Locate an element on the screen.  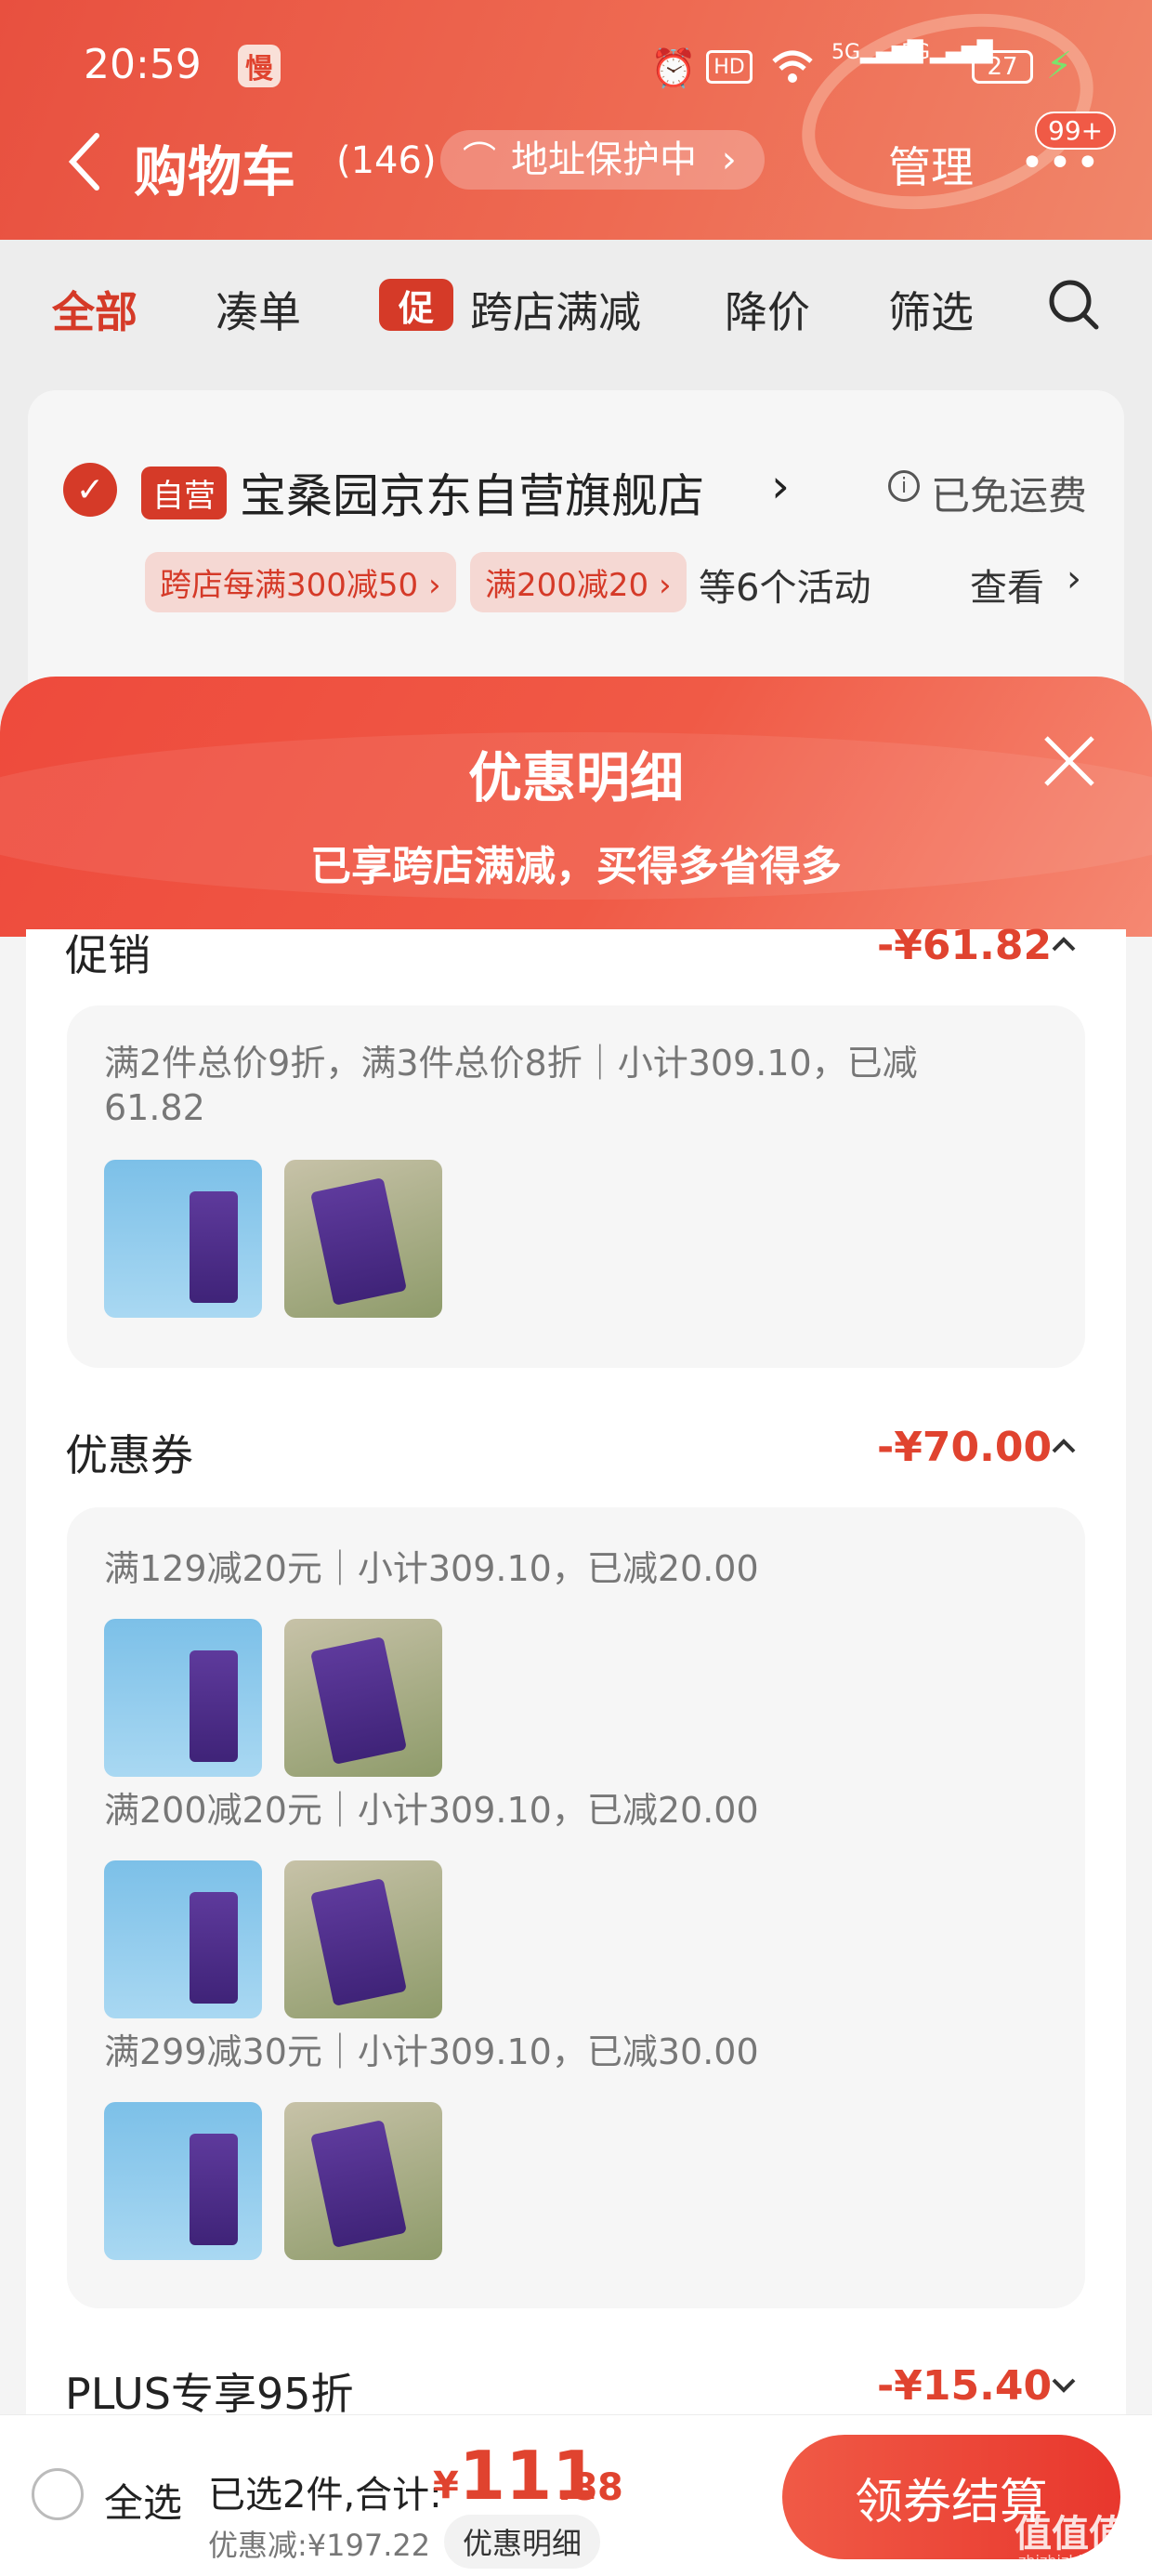
manage-button: 管理 is located at coordinates (931, 164).